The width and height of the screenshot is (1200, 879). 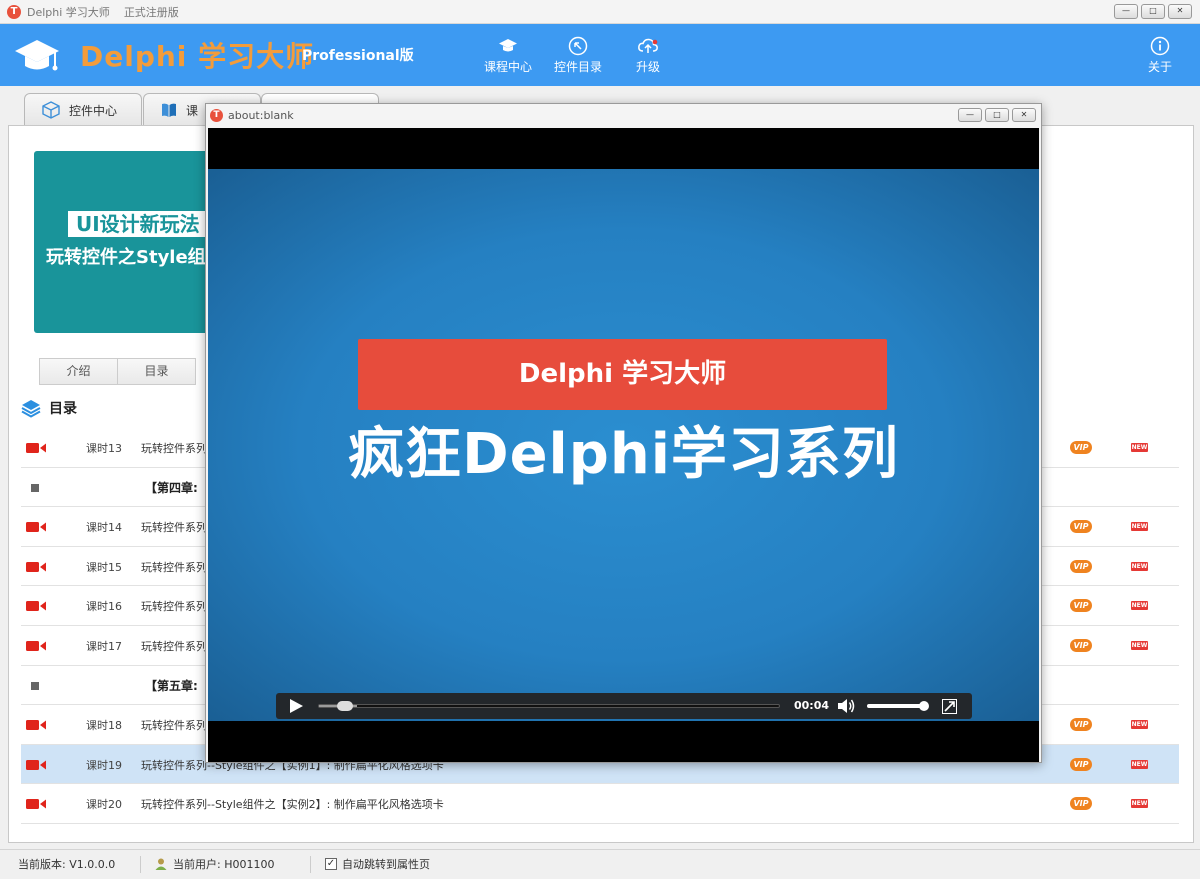 What do you see at coordinates (508, 56) in the screenshot?
I see `nav-course-center: 课程中心` at bounding box center [508, 56].